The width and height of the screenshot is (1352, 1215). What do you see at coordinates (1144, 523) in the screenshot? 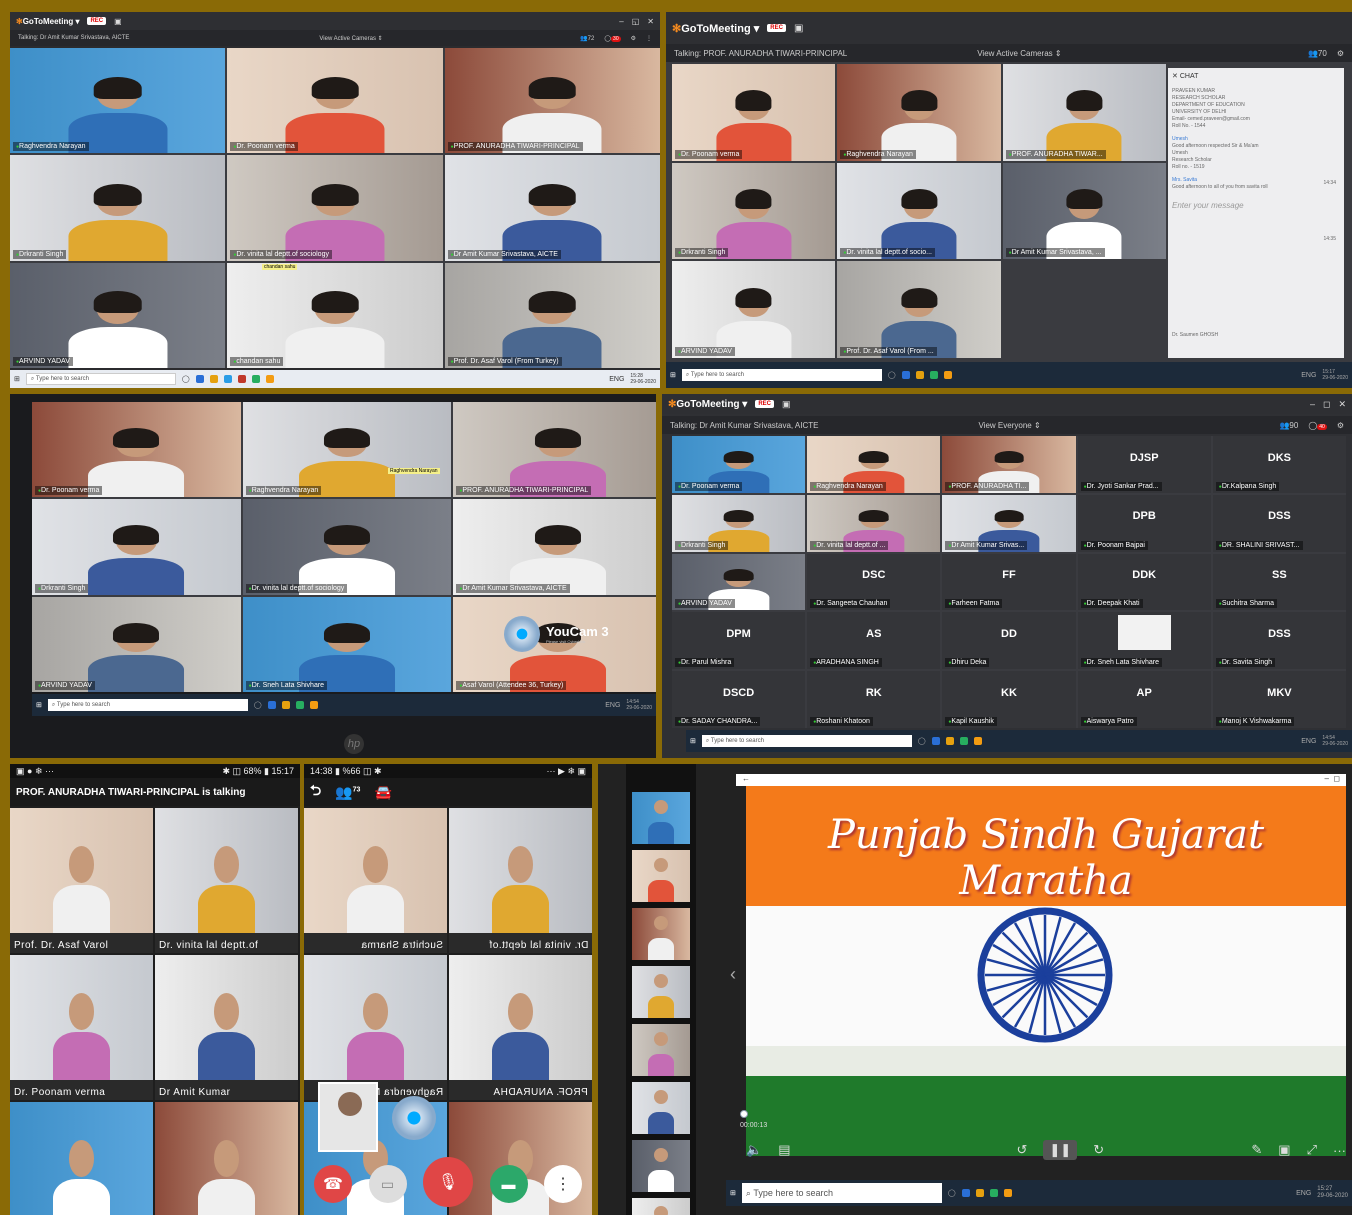
I see `initials-tile: DPB Dr. Poonam Bajpai` at bounding box center [1144, 523].